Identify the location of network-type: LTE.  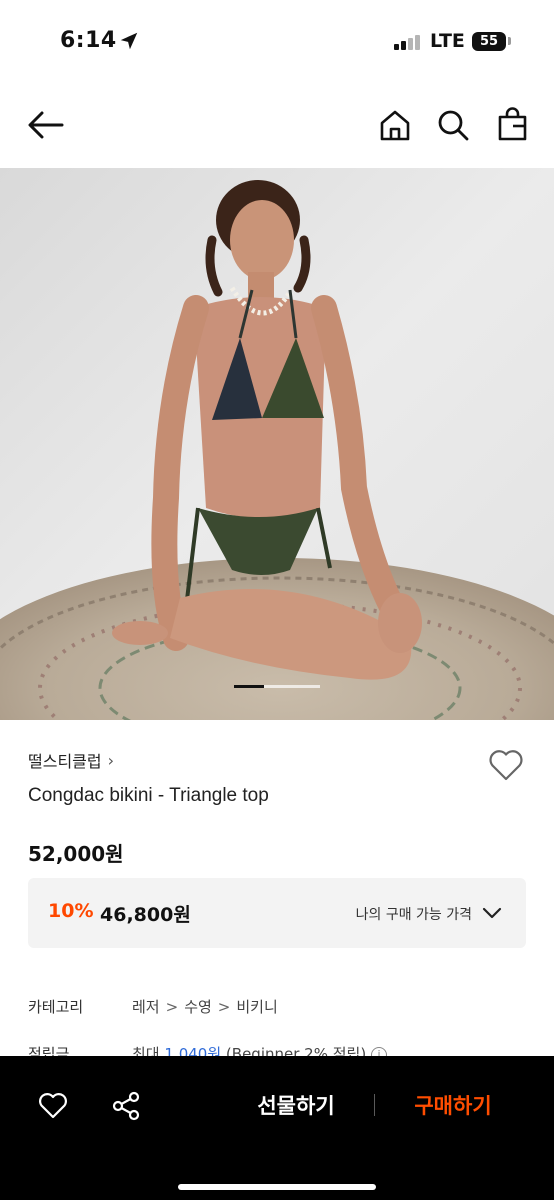
(447, 41).